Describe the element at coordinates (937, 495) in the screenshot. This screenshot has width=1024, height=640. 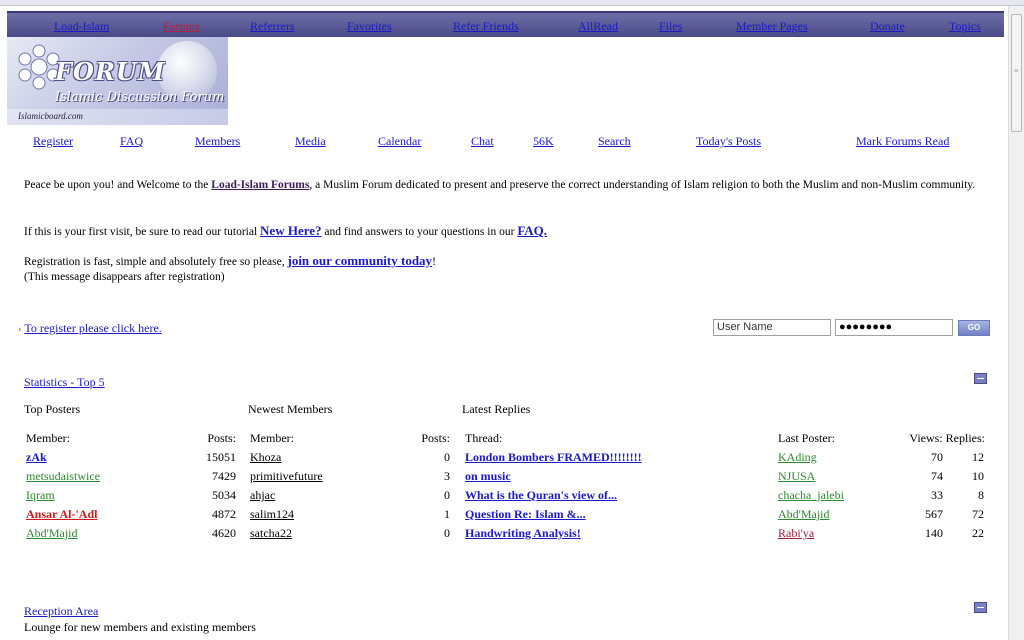
I see `latest-reply-views: 33` at that location.